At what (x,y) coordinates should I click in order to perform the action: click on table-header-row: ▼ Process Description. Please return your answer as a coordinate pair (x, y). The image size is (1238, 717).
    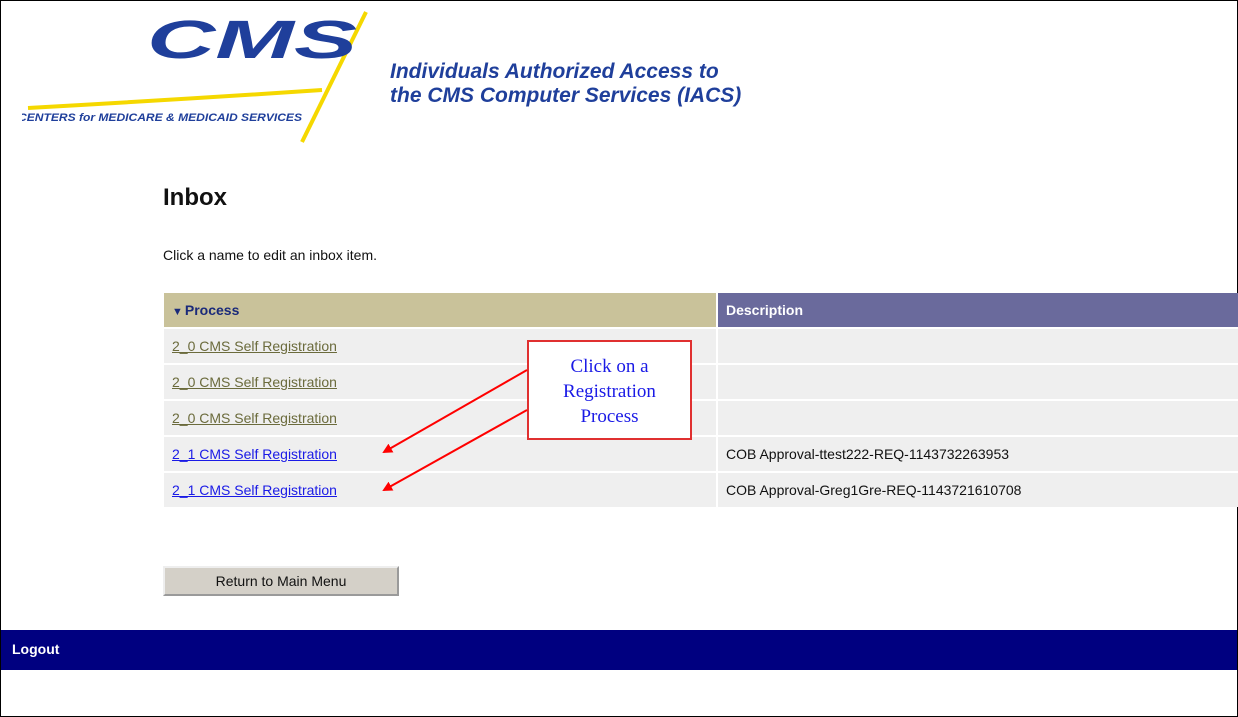
    Looking at the image, I should click on (701, 310).